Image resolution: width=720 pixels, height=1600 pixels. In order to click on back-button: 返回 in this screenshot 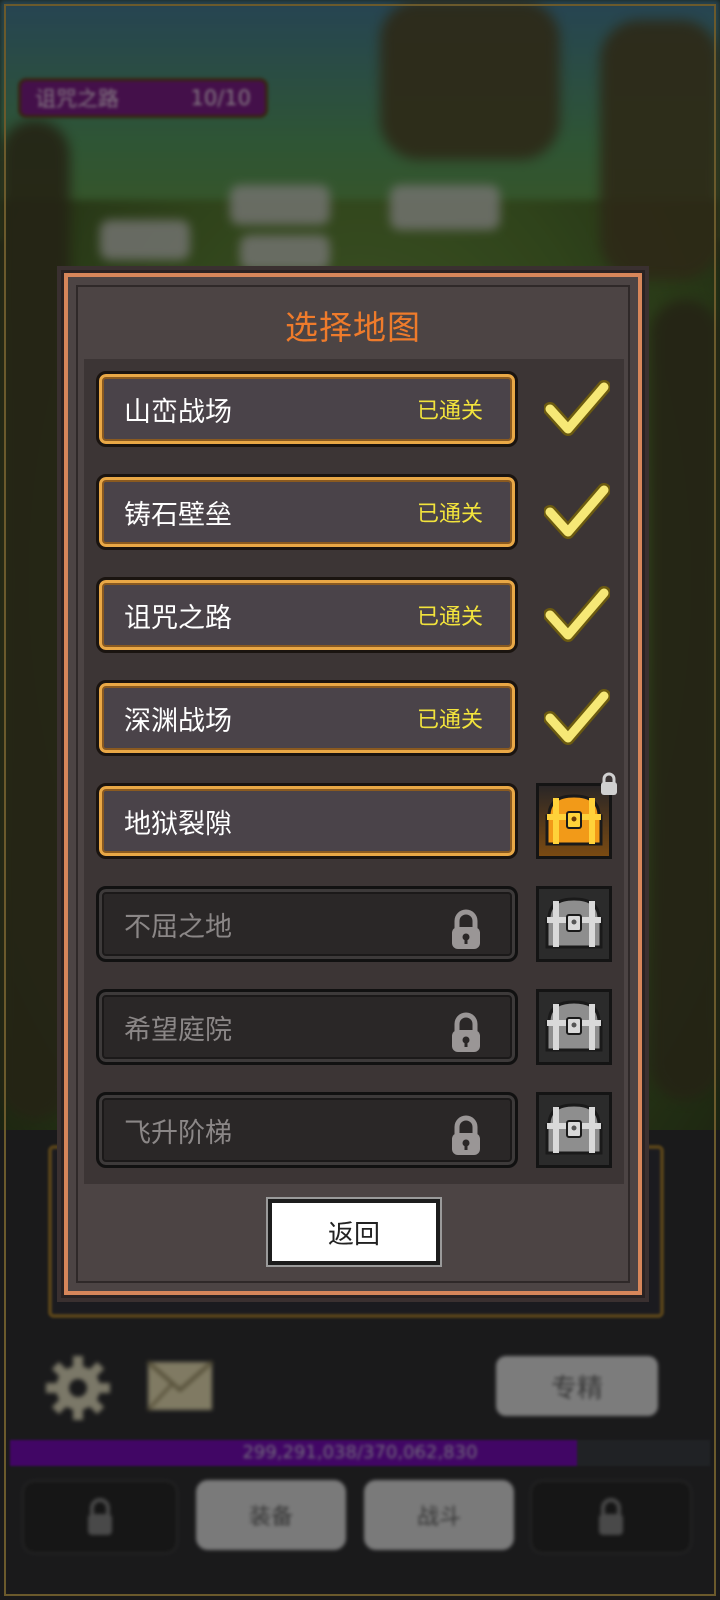, I will do `click(354, 1232)`.